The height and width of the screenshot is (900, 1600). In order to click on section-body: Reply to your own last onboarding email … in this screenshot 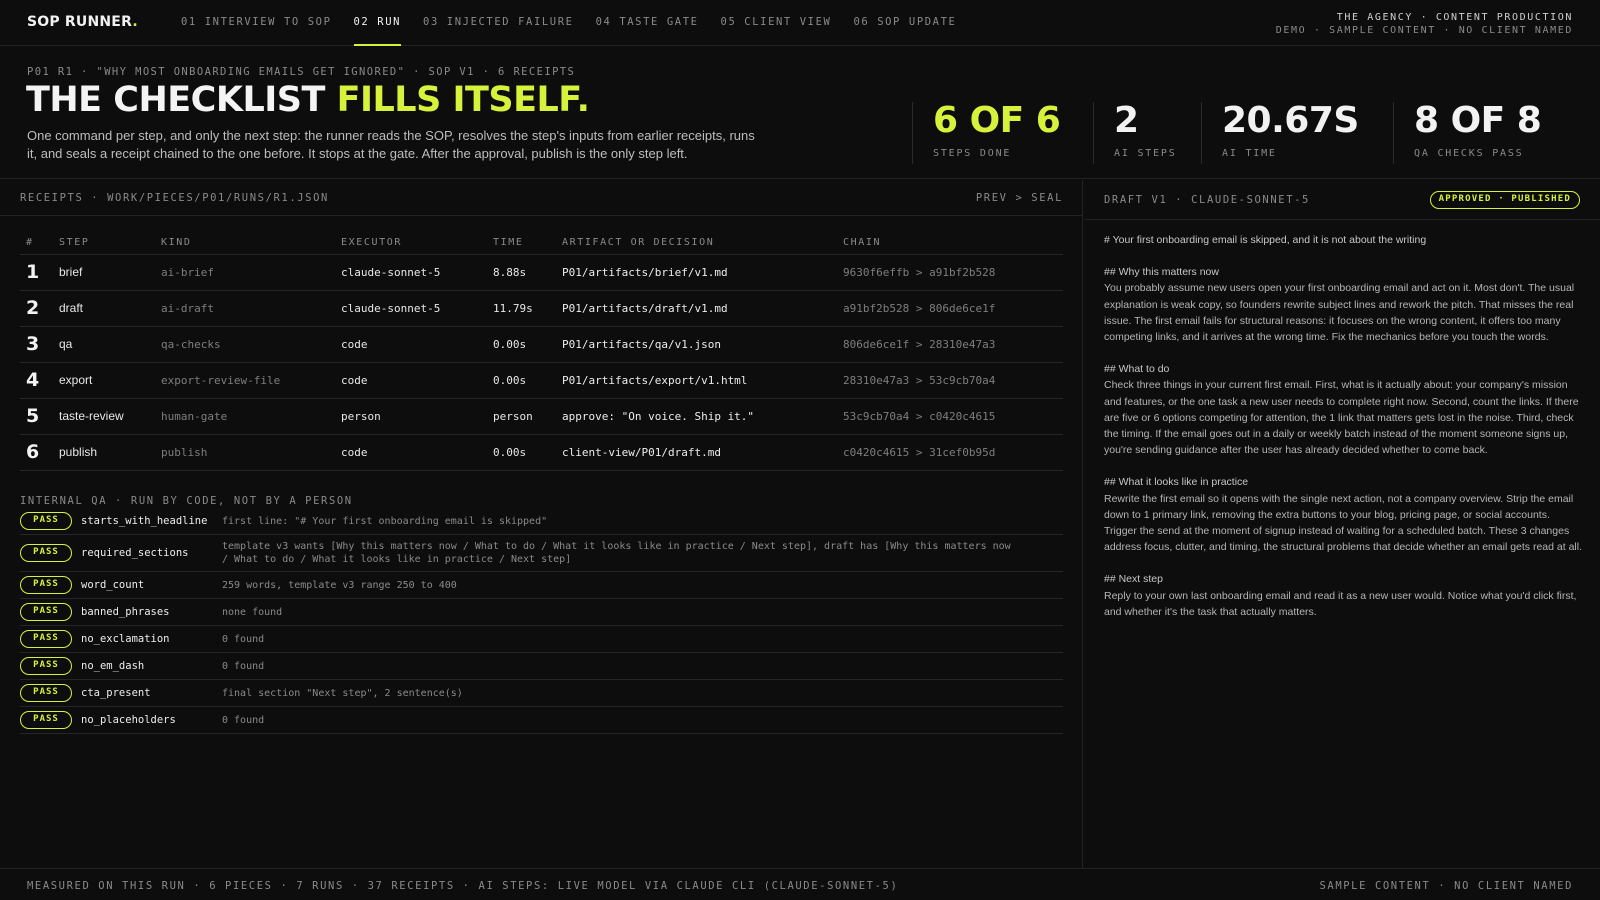, I will do `click(1340, 603)`.